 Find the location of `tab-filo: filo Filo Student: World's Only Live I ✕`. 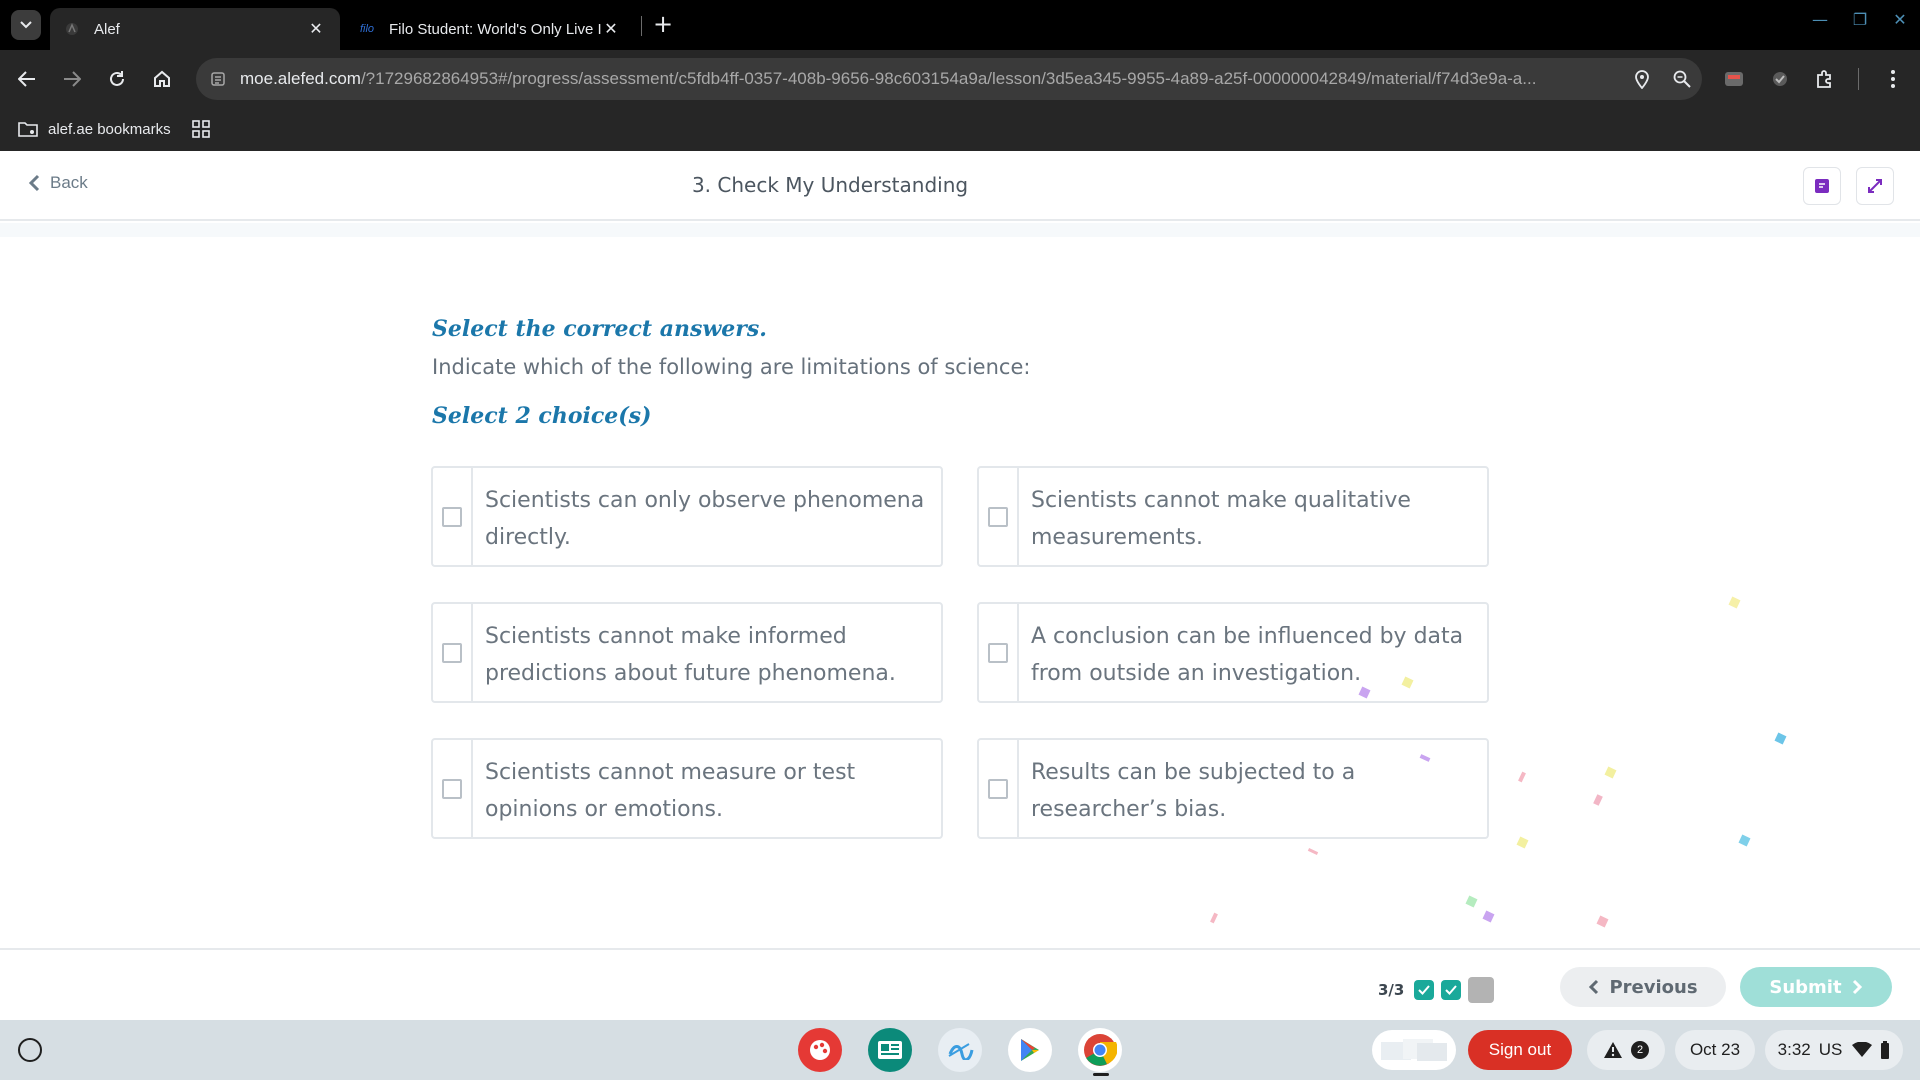

tab-filo: filo Filo Student: World's Only Live I ✕ is located at coordinates (490, 29).